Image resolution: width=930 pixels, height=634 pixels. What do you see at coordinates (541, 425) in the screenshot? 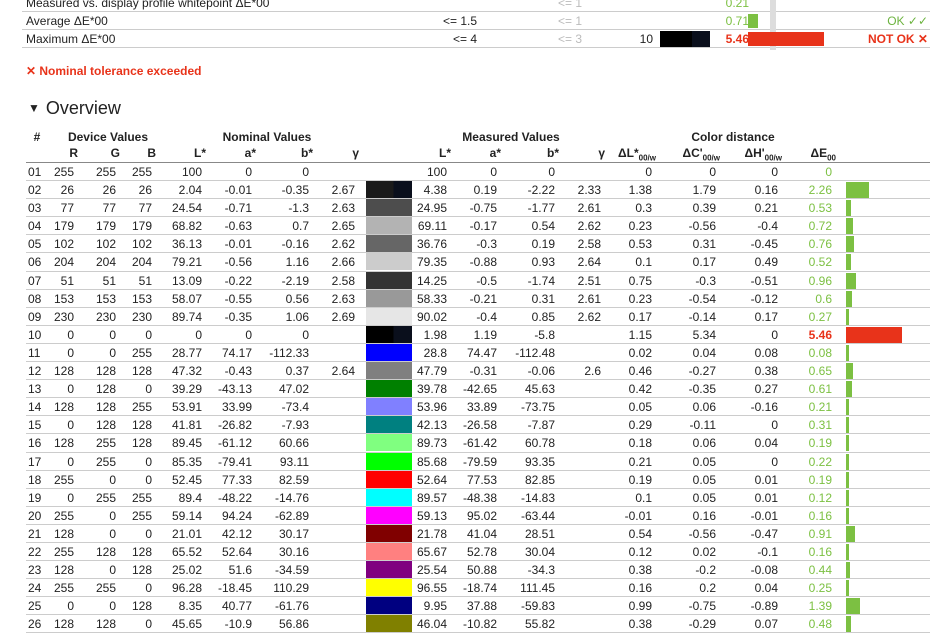
I see `cell-mb: -7.87` at bounding box center [541, 425].